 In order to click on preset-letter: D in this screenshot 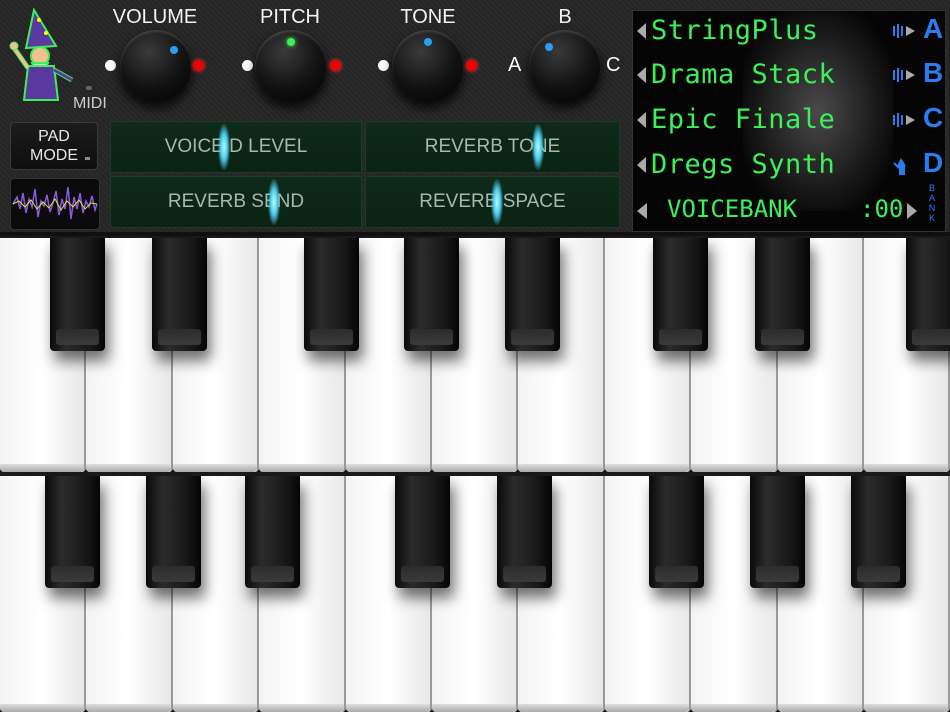, I will do `click(933, 162)`.